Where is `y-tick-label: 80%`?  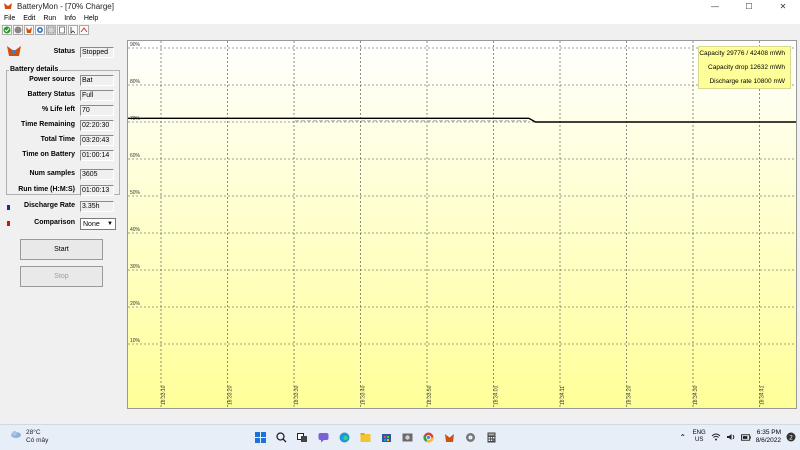
y-tick-label: 80% is located at coordinates (135, 82).